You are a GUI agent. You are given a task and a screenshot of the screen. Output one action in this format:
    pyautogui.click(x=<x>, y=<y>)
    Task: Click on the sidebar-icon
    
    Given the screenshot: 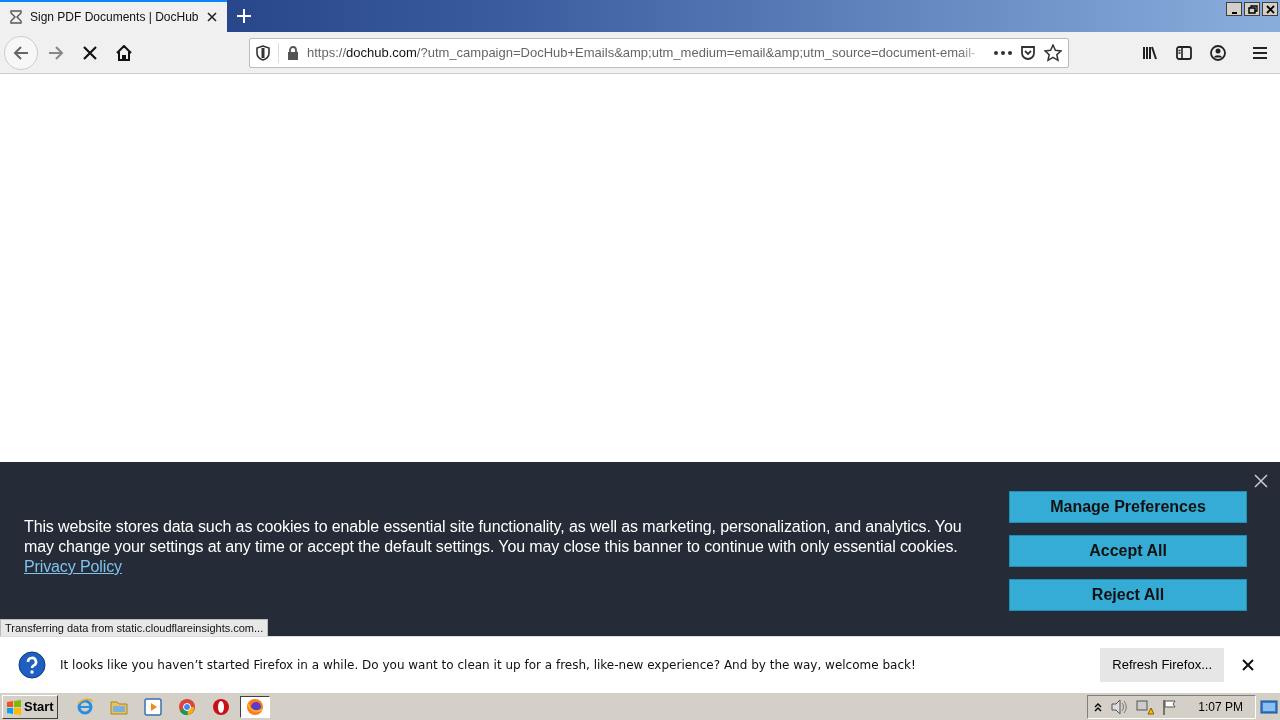 What is the action you would take?
    pyautogui.click(x=1184, y=52)
    